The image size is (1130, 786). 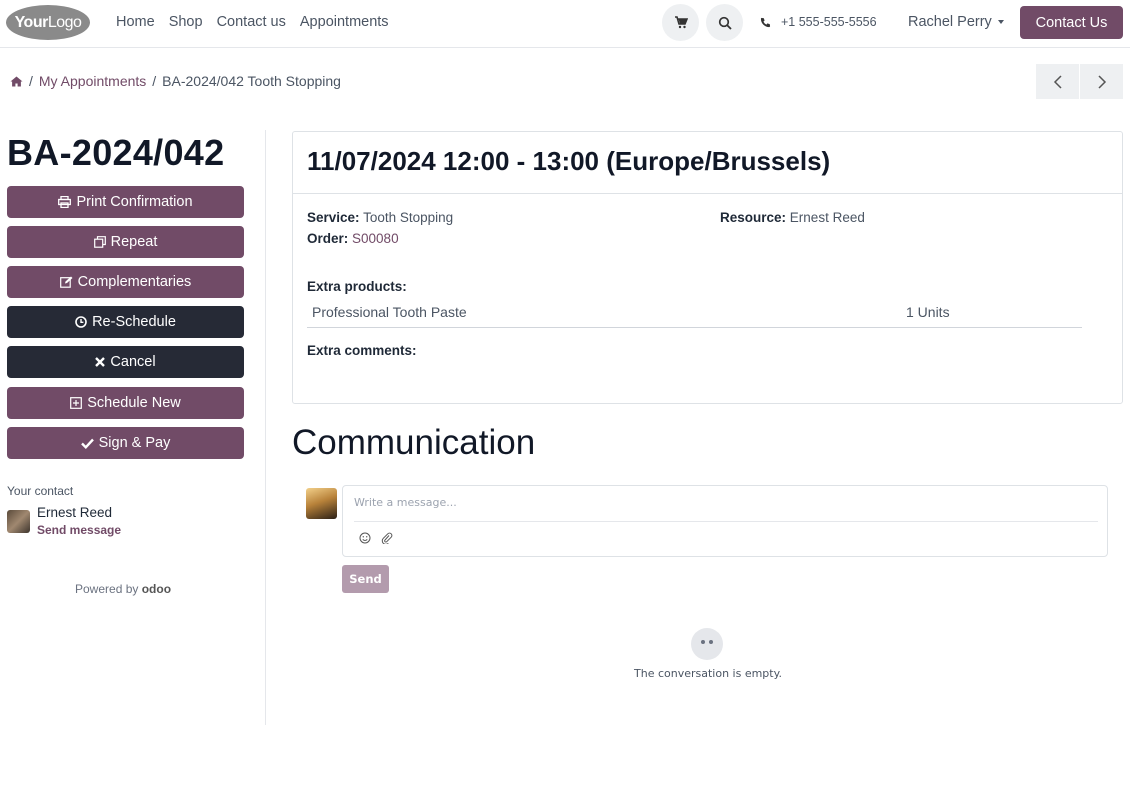 I want to click on complementaries-label: Complementaries, so click(x=134, y=282).